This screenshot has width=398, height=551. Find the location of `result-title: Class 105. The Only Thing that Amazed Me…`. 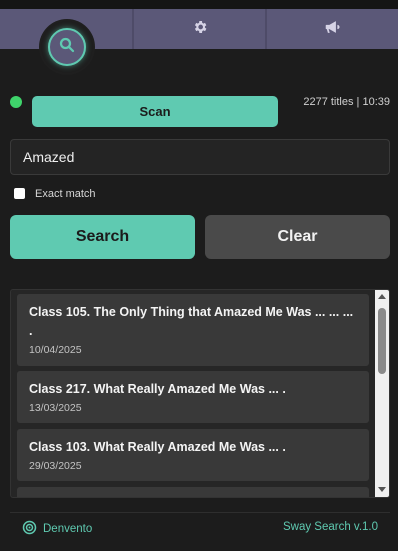

result-title: Class 105. The Only Thing that Amazed Me… is located at coordinates (191, 321).